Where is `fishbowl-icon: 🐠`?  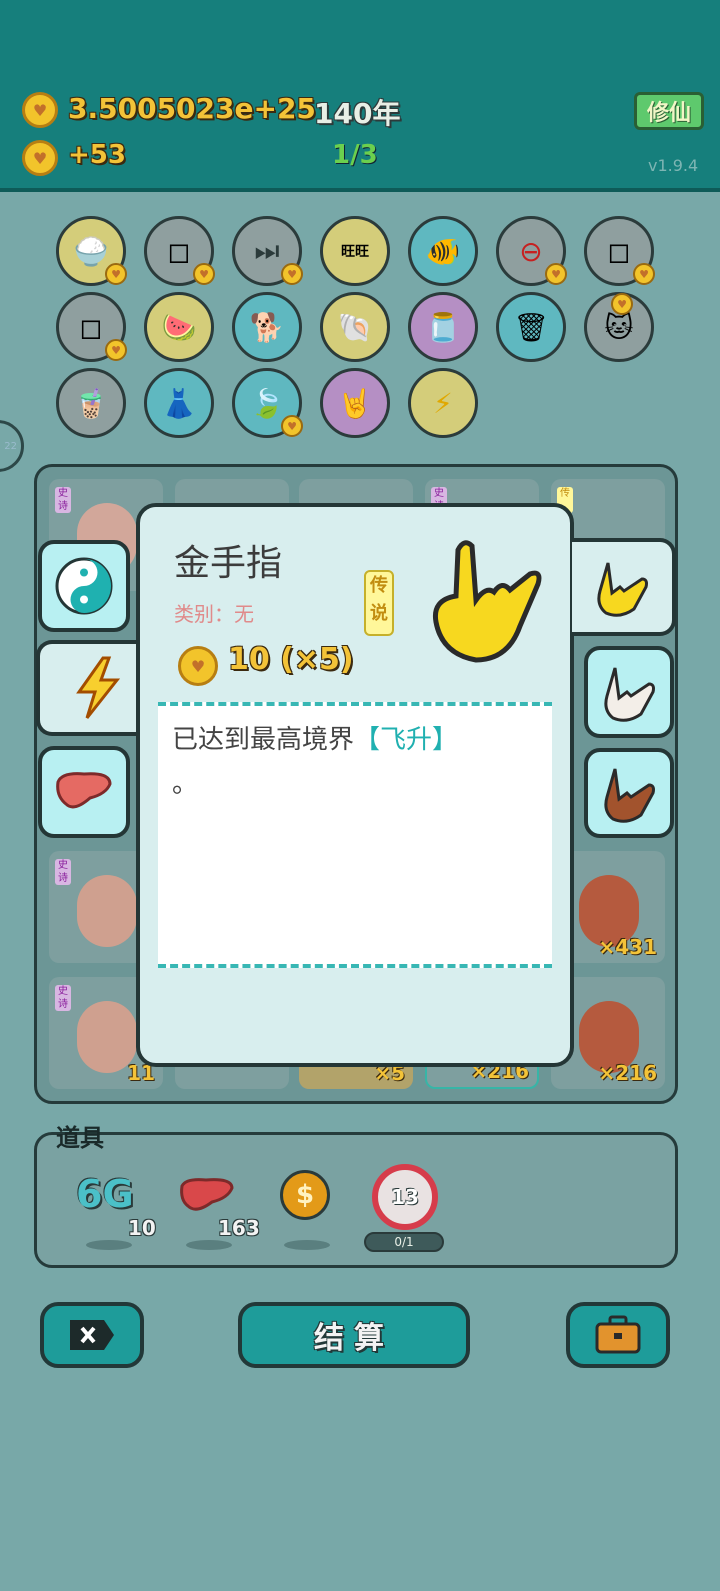 fishbowl-icon: 🐠 is located at coordinates (443, 251).